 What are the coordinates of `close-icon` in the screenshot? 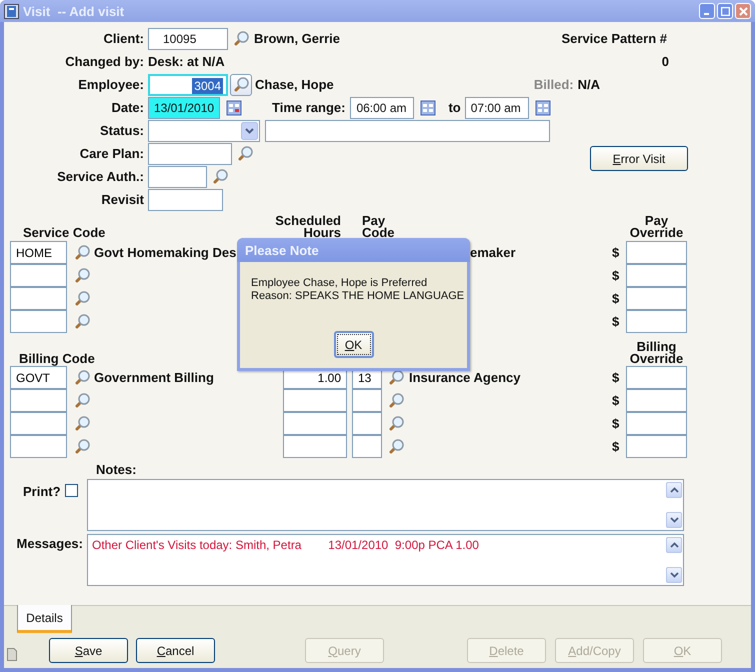 It's located at (743, 11).